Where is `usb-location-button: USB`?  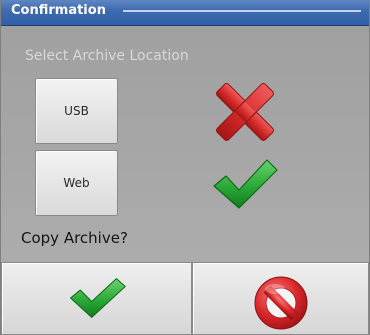 usb-location-button: USB is located at coordinates (76, 111).